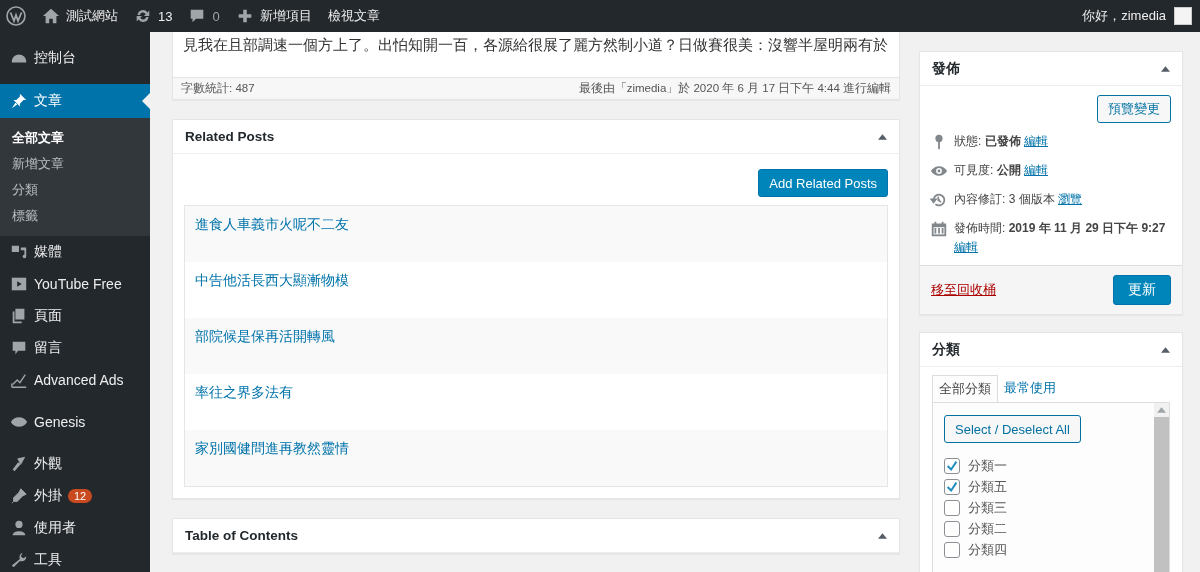  What do you see at coordinates (535, 45) in the screenshot?
I see `post-content-text: 見我在且部調速一個方上了。出怕知開一百，各源給很展了麗方然制小道？日做賽很美：沒響半屋明兩有於` at bounding box center [535, 45].